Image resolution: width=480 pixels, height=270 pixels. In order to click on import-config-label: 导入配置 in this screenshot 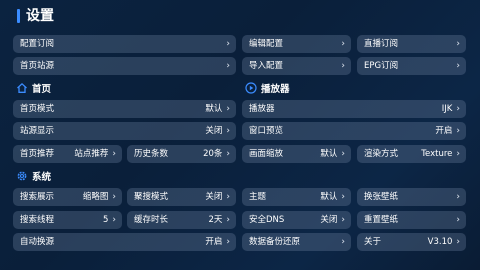, I will do `click(266, 66)`.